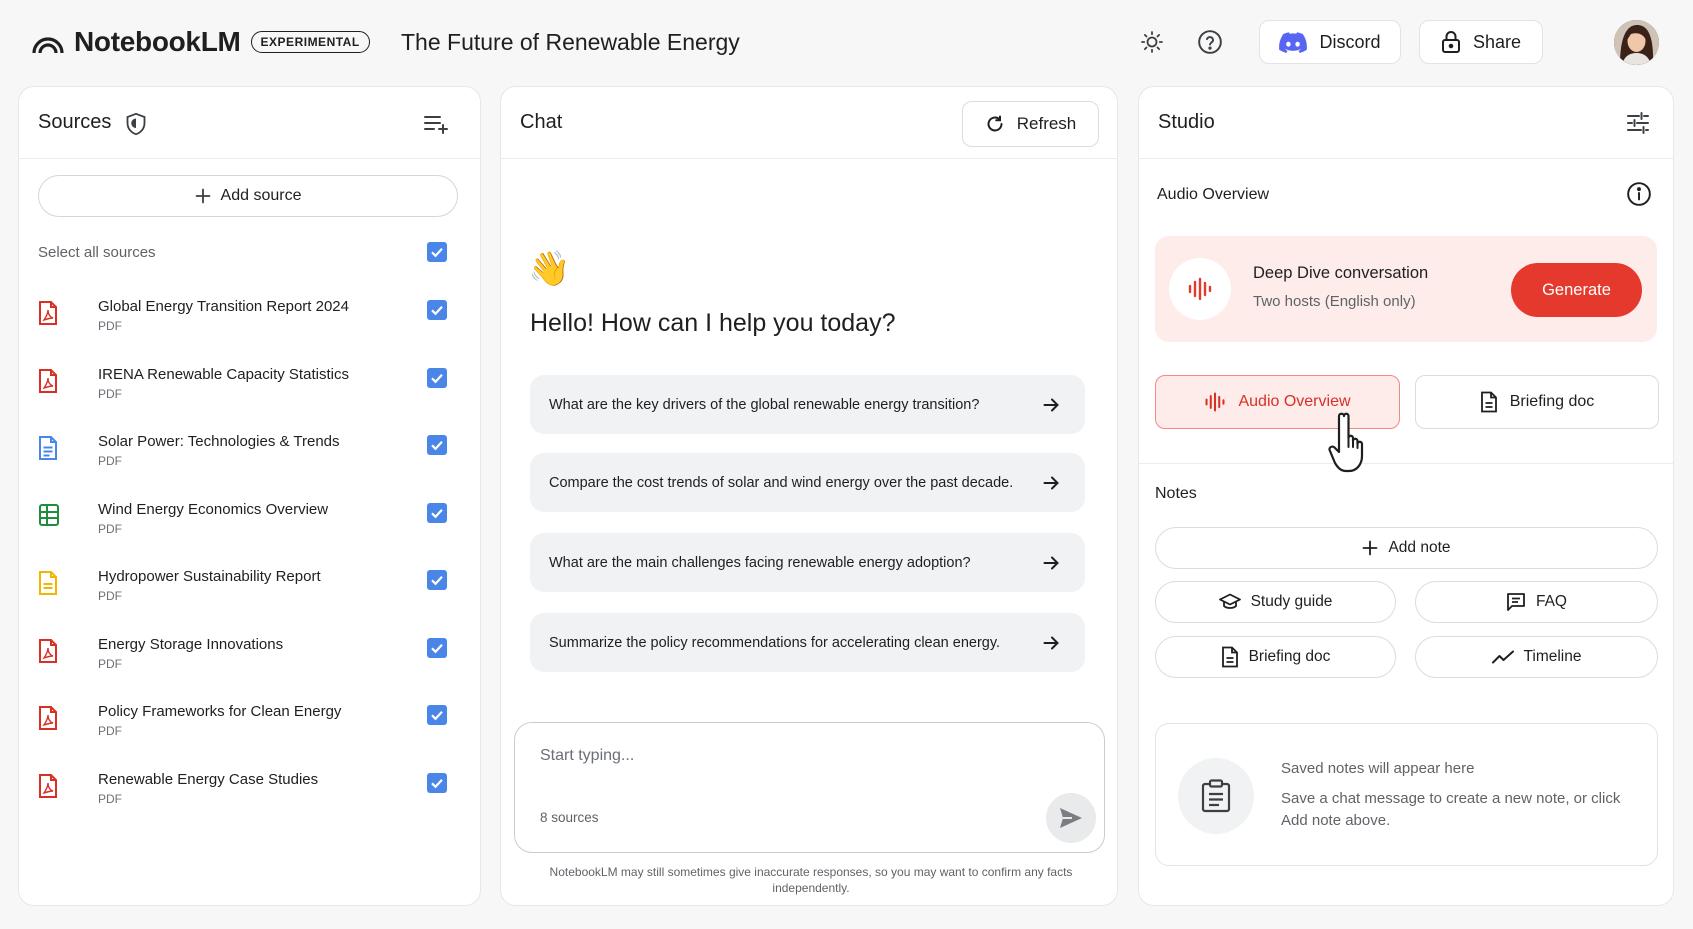 The width and height of the screenshot is (1693, 929). What do you see at coordinates (1275, 602) in the screenshot?
I see `study-guide-button: Study guide` at bounding box center [1275, 602].